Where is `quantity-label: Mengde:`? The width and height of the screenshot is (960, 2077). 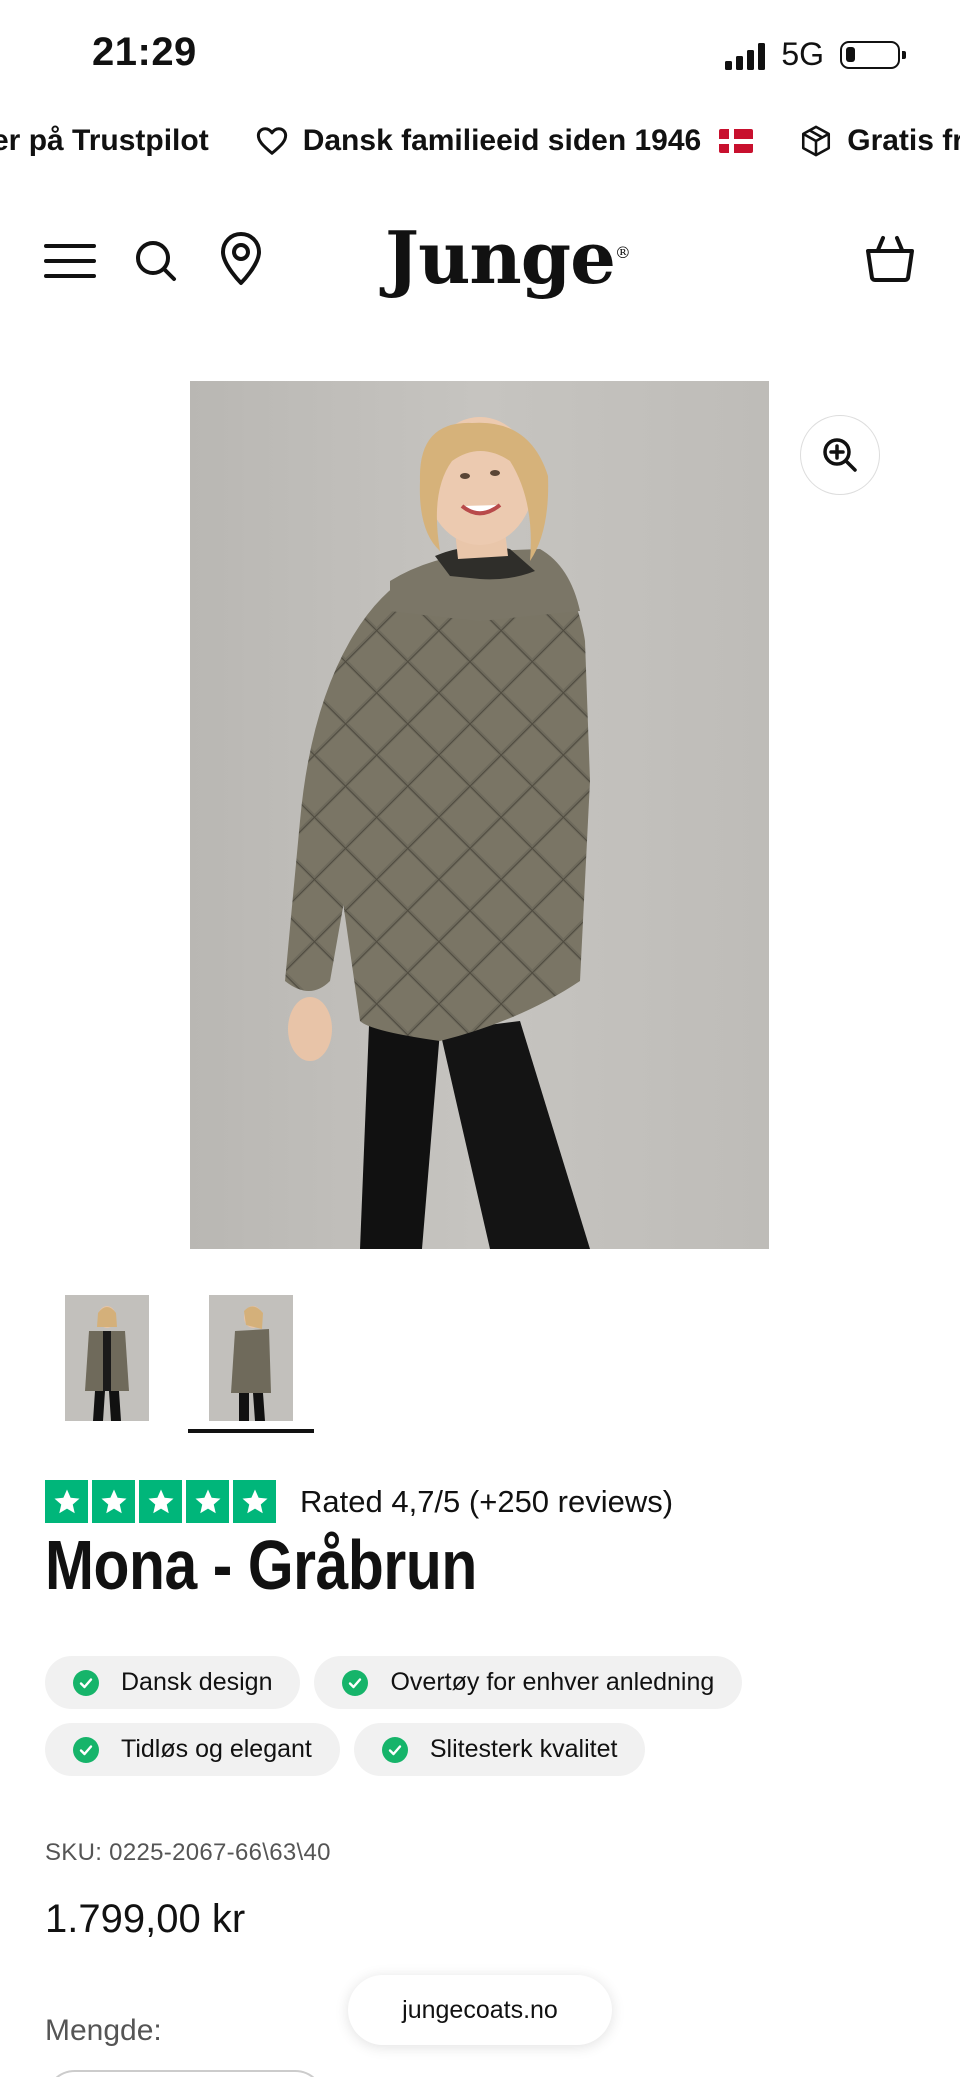 quantity-label: Mengde: is located at coordinates (103, 2030).